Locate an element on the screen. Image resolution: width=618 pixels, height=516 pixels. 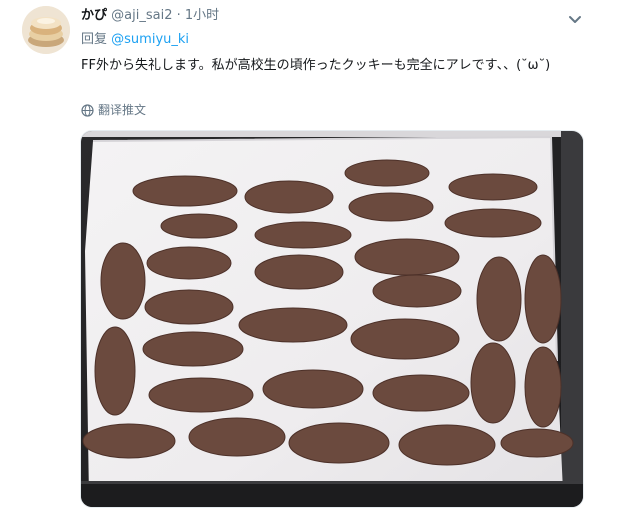
user-handle: @aji_sai2 is located at coordinates (141, 15).